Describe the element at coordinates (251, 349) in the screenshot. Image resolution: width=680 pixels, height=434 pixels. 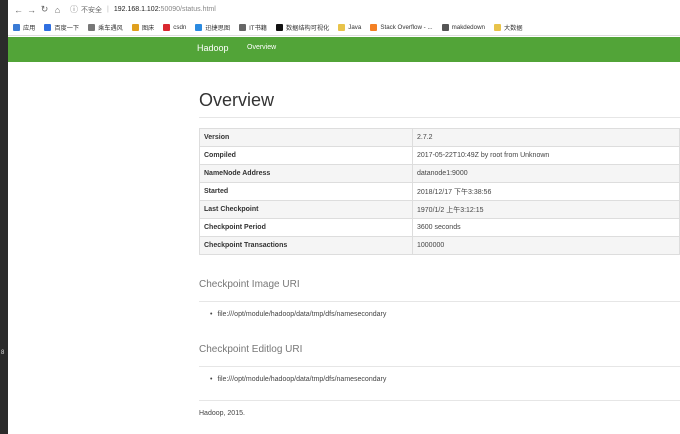
I see `editlog-uri-heading: Checkpoint Editlog URI` at that location.